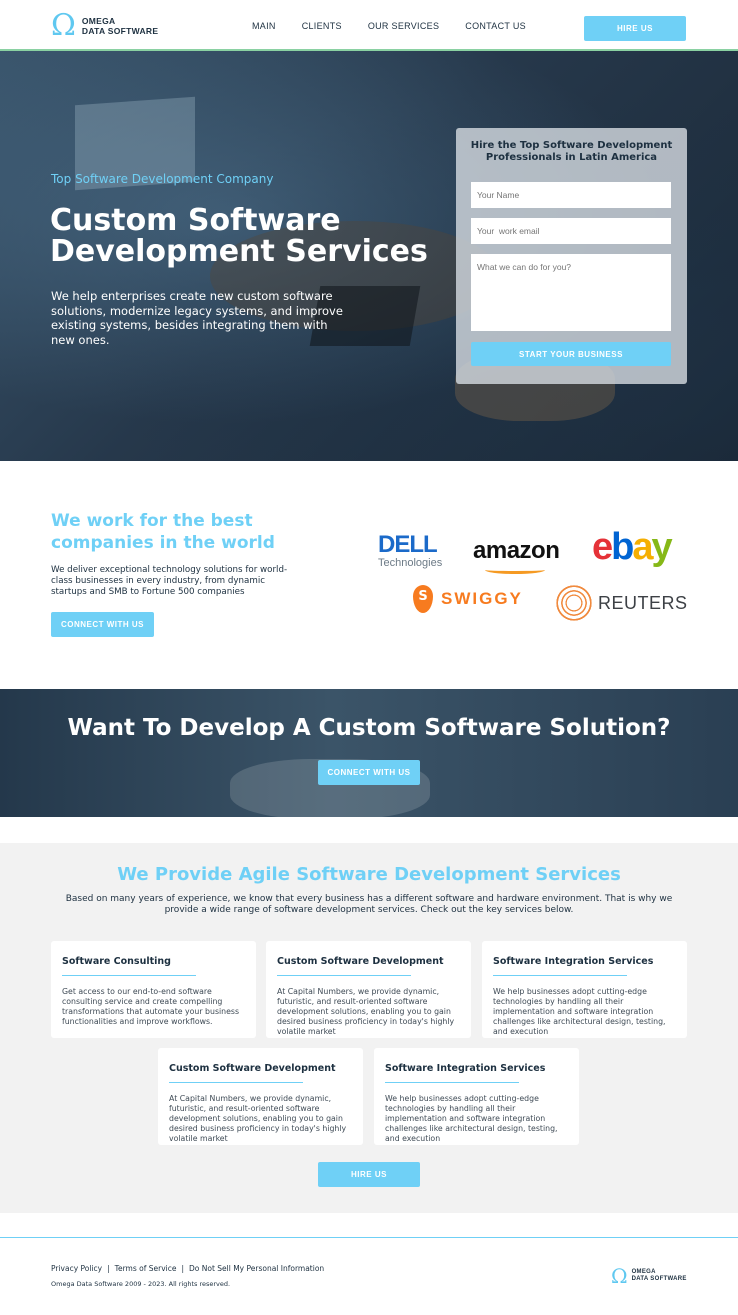  I want to click on connect-with-us-button: CONNECT WITH US, so click(102, 624).